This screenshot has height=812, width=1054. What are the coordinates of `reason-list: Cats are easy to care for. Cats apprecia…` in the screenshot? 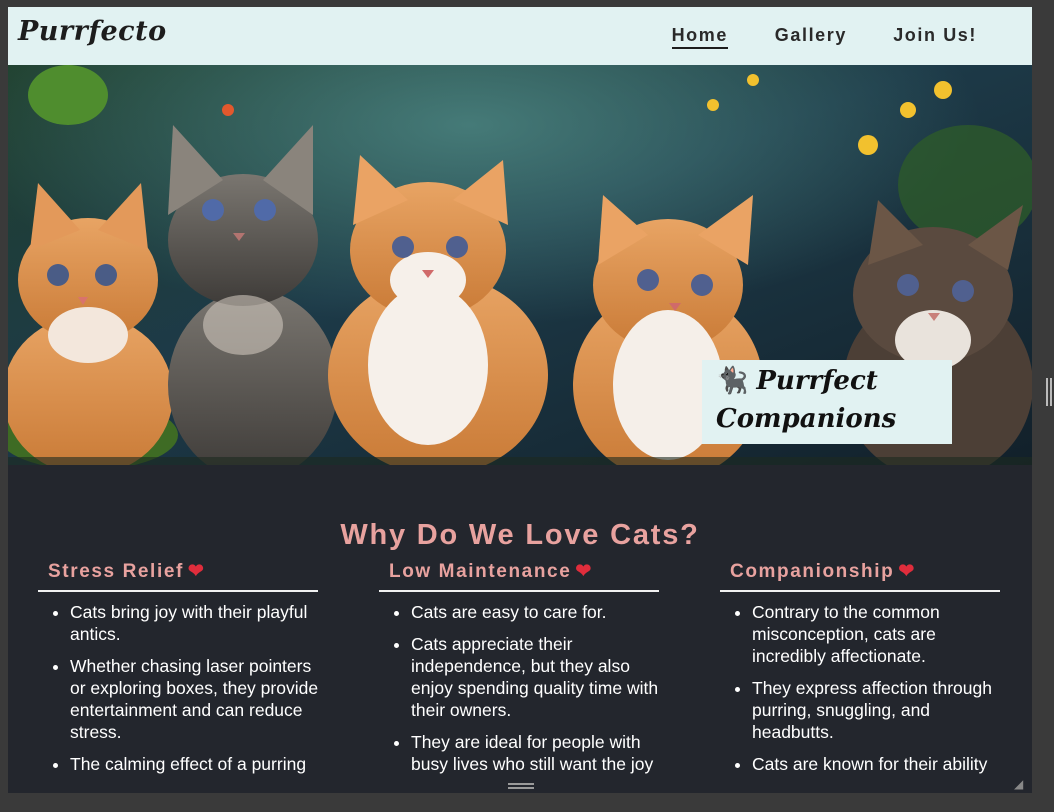 It's located at (524, 688).